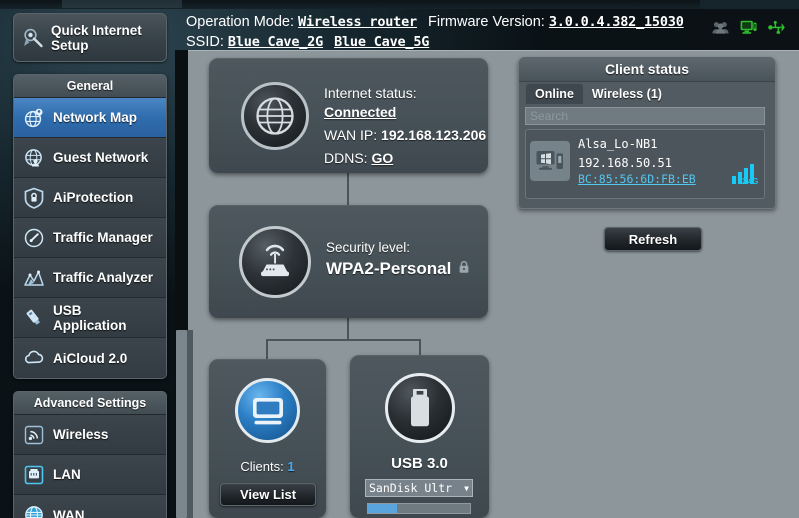 Image resolution: width=799 pixels, height=518 pixels. What do you see at coordinates (90, 475) in the screenshot?
I see `sidebar-item-lan: LAN` at bounding box center [90, 475].